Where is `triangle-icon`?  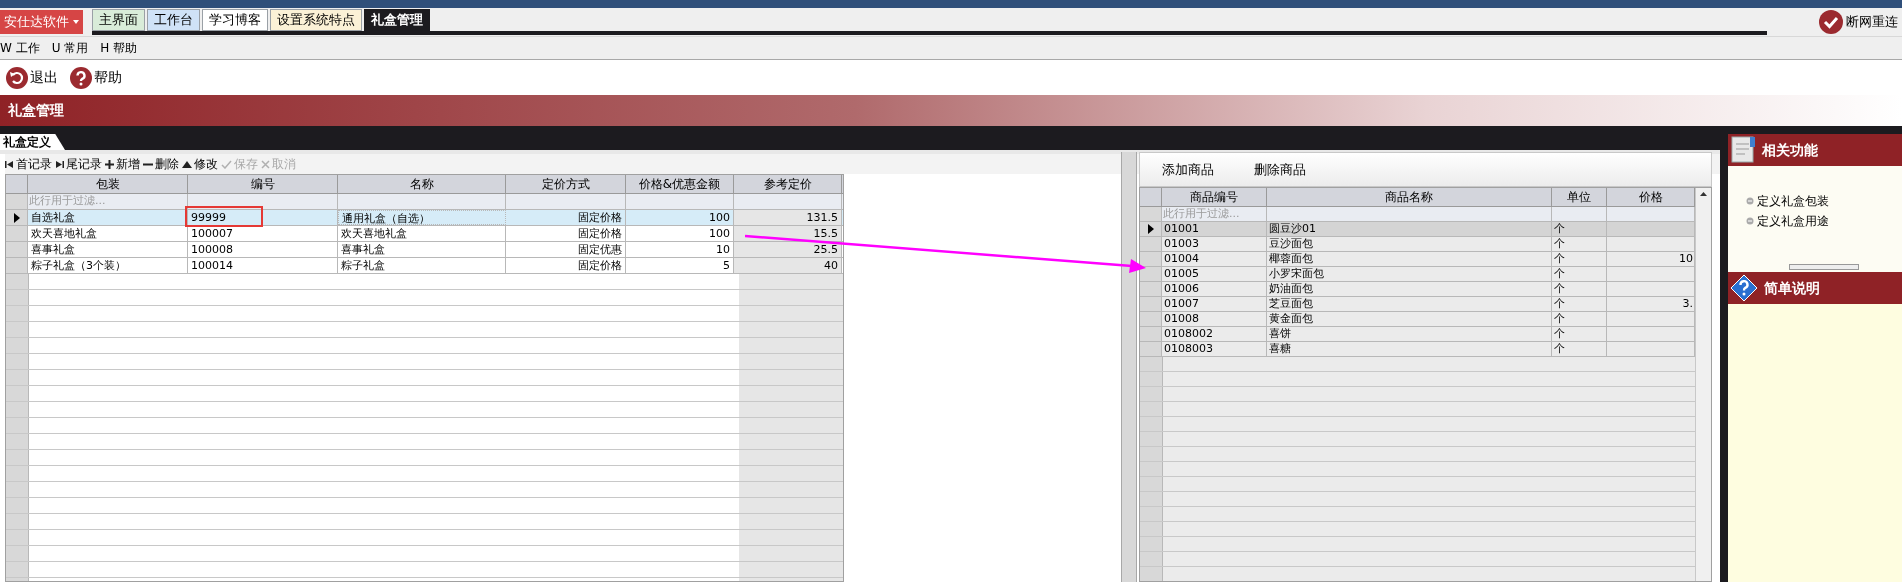
triangle-icon is located at coordinates (187, 164).